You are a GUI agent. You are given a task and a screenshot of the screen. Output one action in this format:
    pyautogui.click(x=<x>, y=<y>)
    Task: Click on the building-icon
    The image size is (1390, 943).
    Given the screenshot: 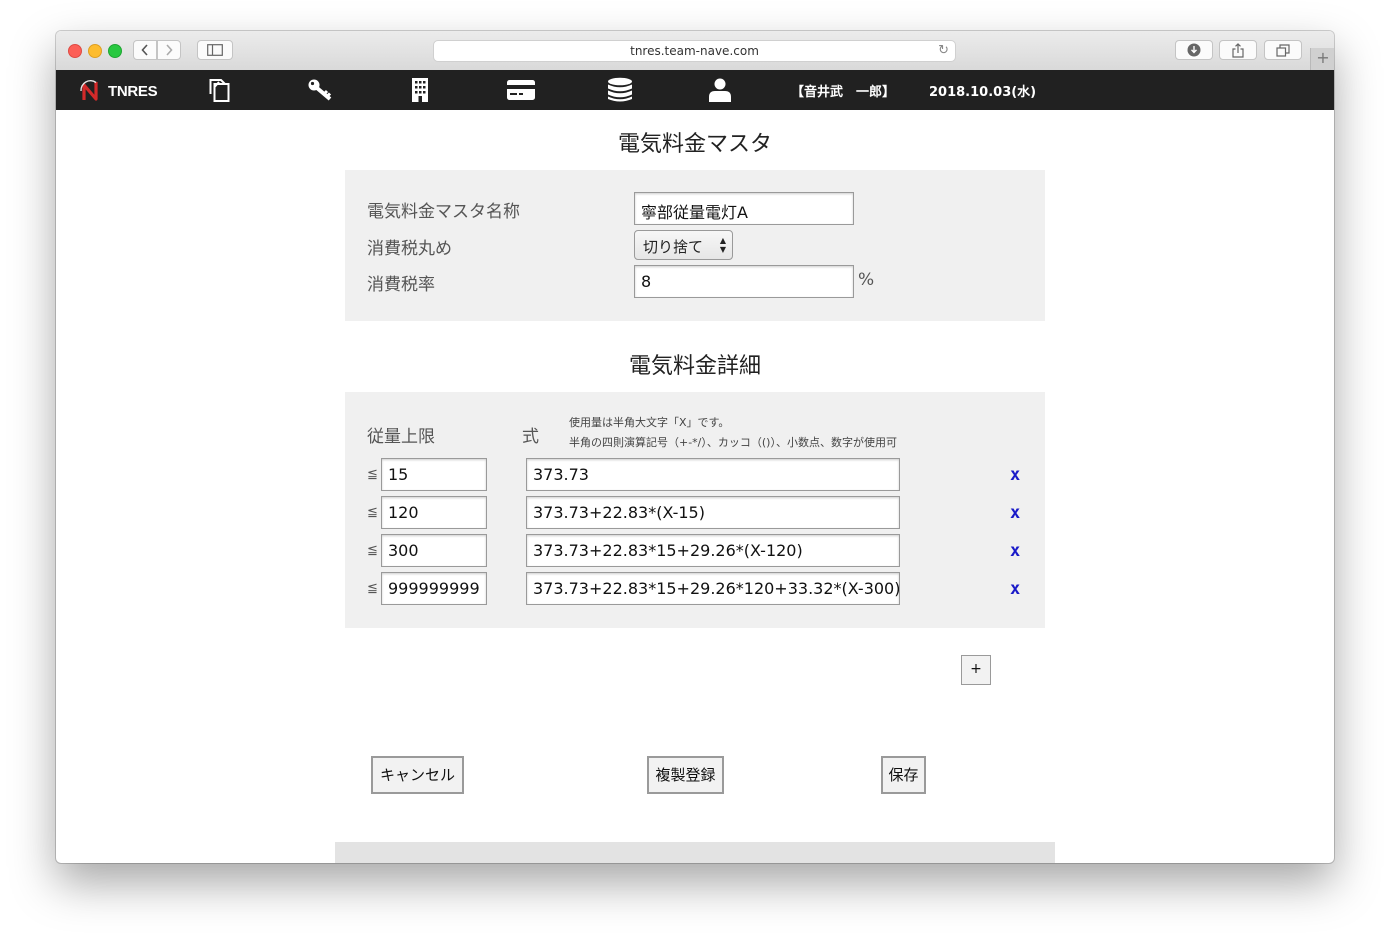 What is the action you would take?
    pyautogui.click(x=420, y=90)
    